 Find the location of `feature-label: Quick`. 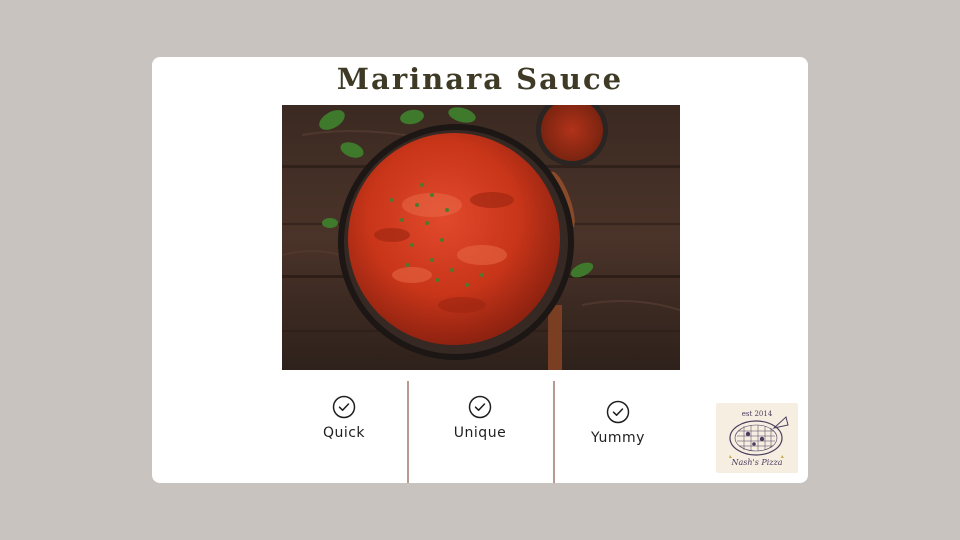

feature-label: Quick is located at coordinates (344, 433).